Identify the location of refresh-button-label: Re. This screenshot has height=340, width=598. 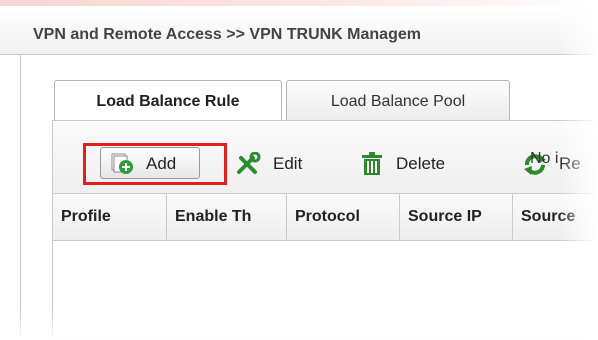
(570, 163).